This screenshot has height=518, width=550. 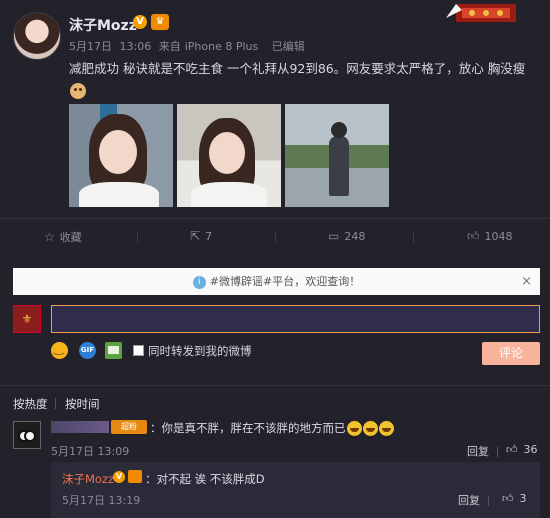 I want to click on reply-thread, so click(x=295, y=490).